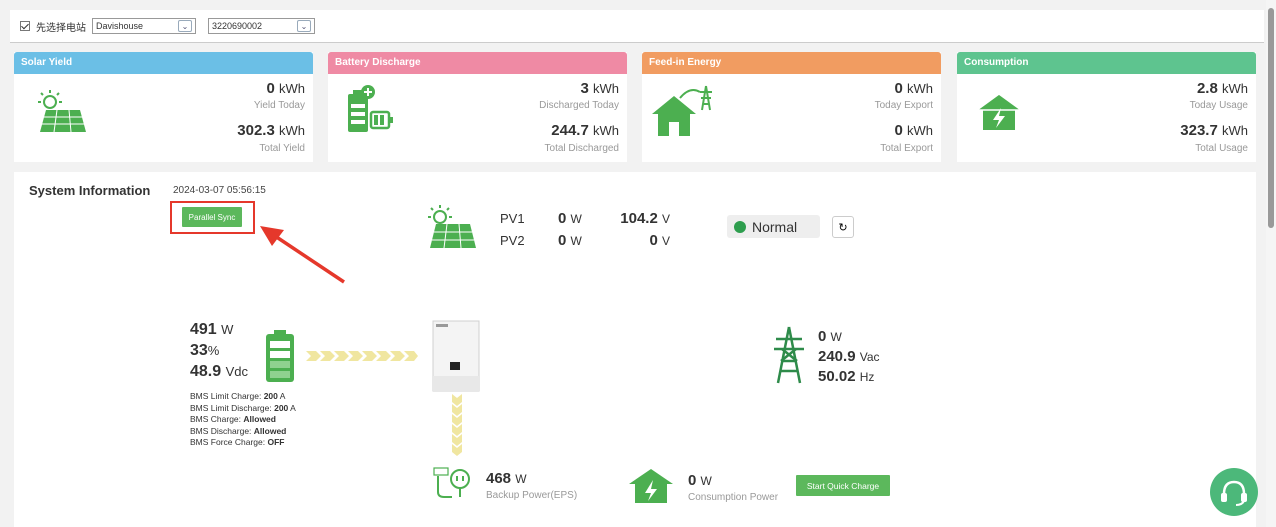  I want to click on parallel-sync-button: Parallel Sync, so click(212, 217).